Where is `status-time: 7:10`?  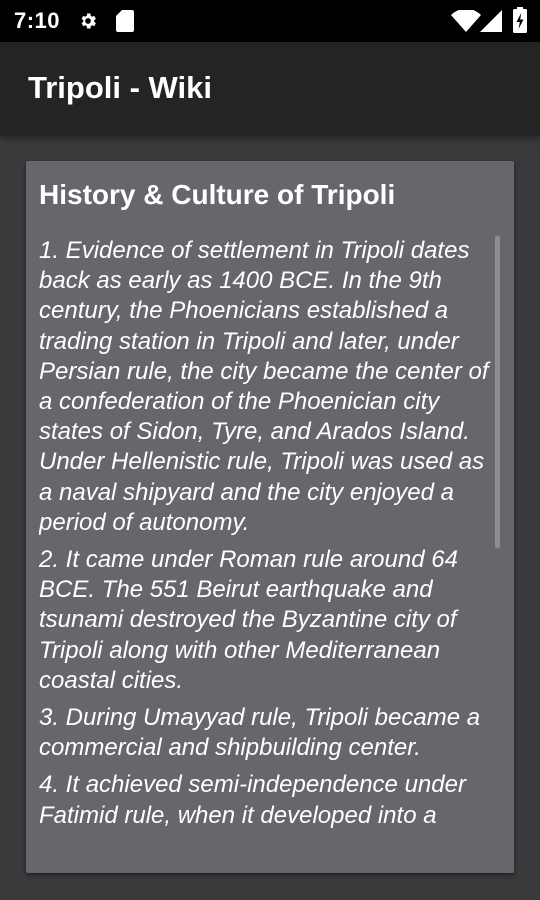 status-time: 7:10 is located at coordinates (37, 20).